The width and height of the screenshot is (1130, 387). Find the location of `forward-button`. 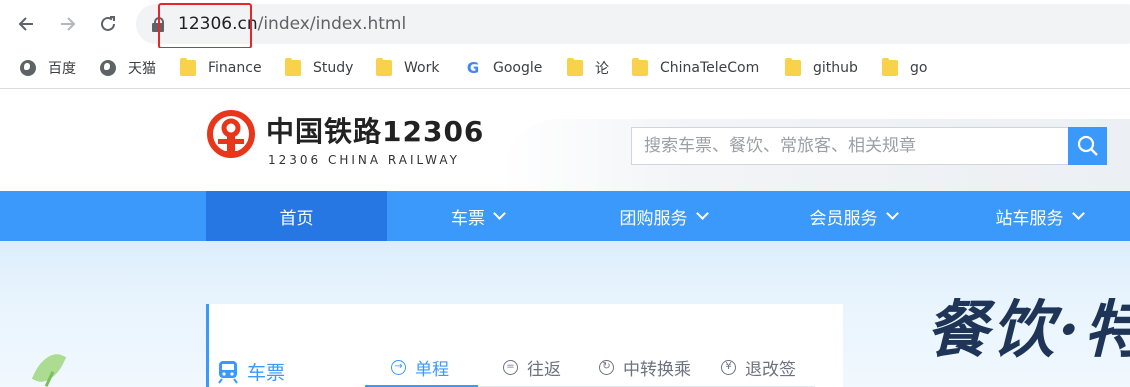

forward-button is located at coordinates (68, 24).